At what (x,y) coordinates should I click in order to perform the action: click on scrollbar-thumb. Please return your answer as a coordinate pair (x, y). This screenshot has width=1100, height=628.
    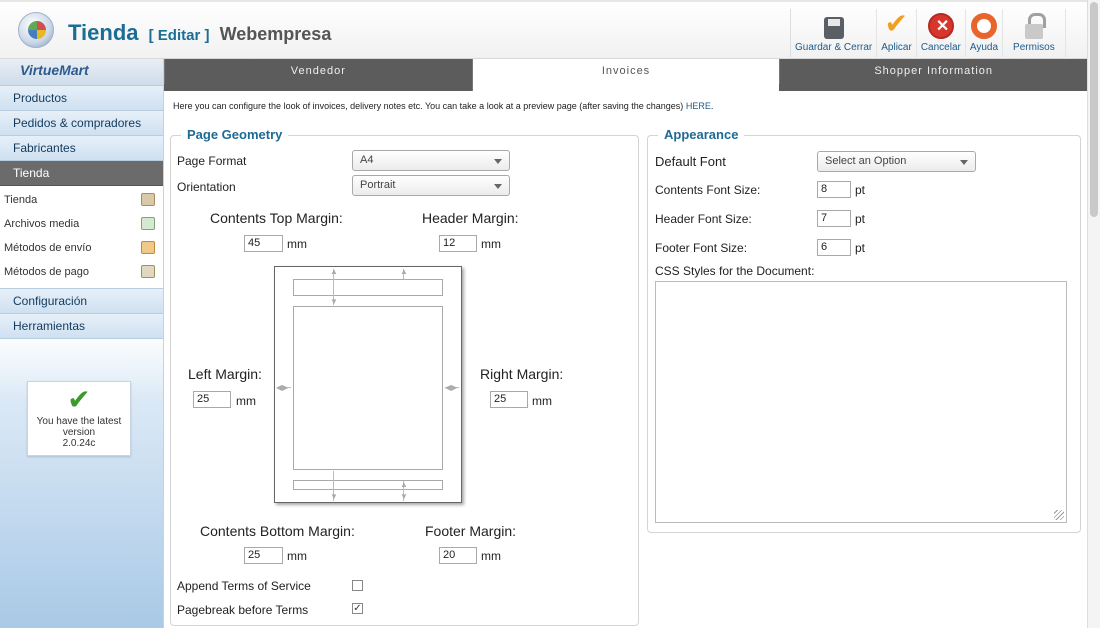
    Looking at the image, I should click on (1094, 109).